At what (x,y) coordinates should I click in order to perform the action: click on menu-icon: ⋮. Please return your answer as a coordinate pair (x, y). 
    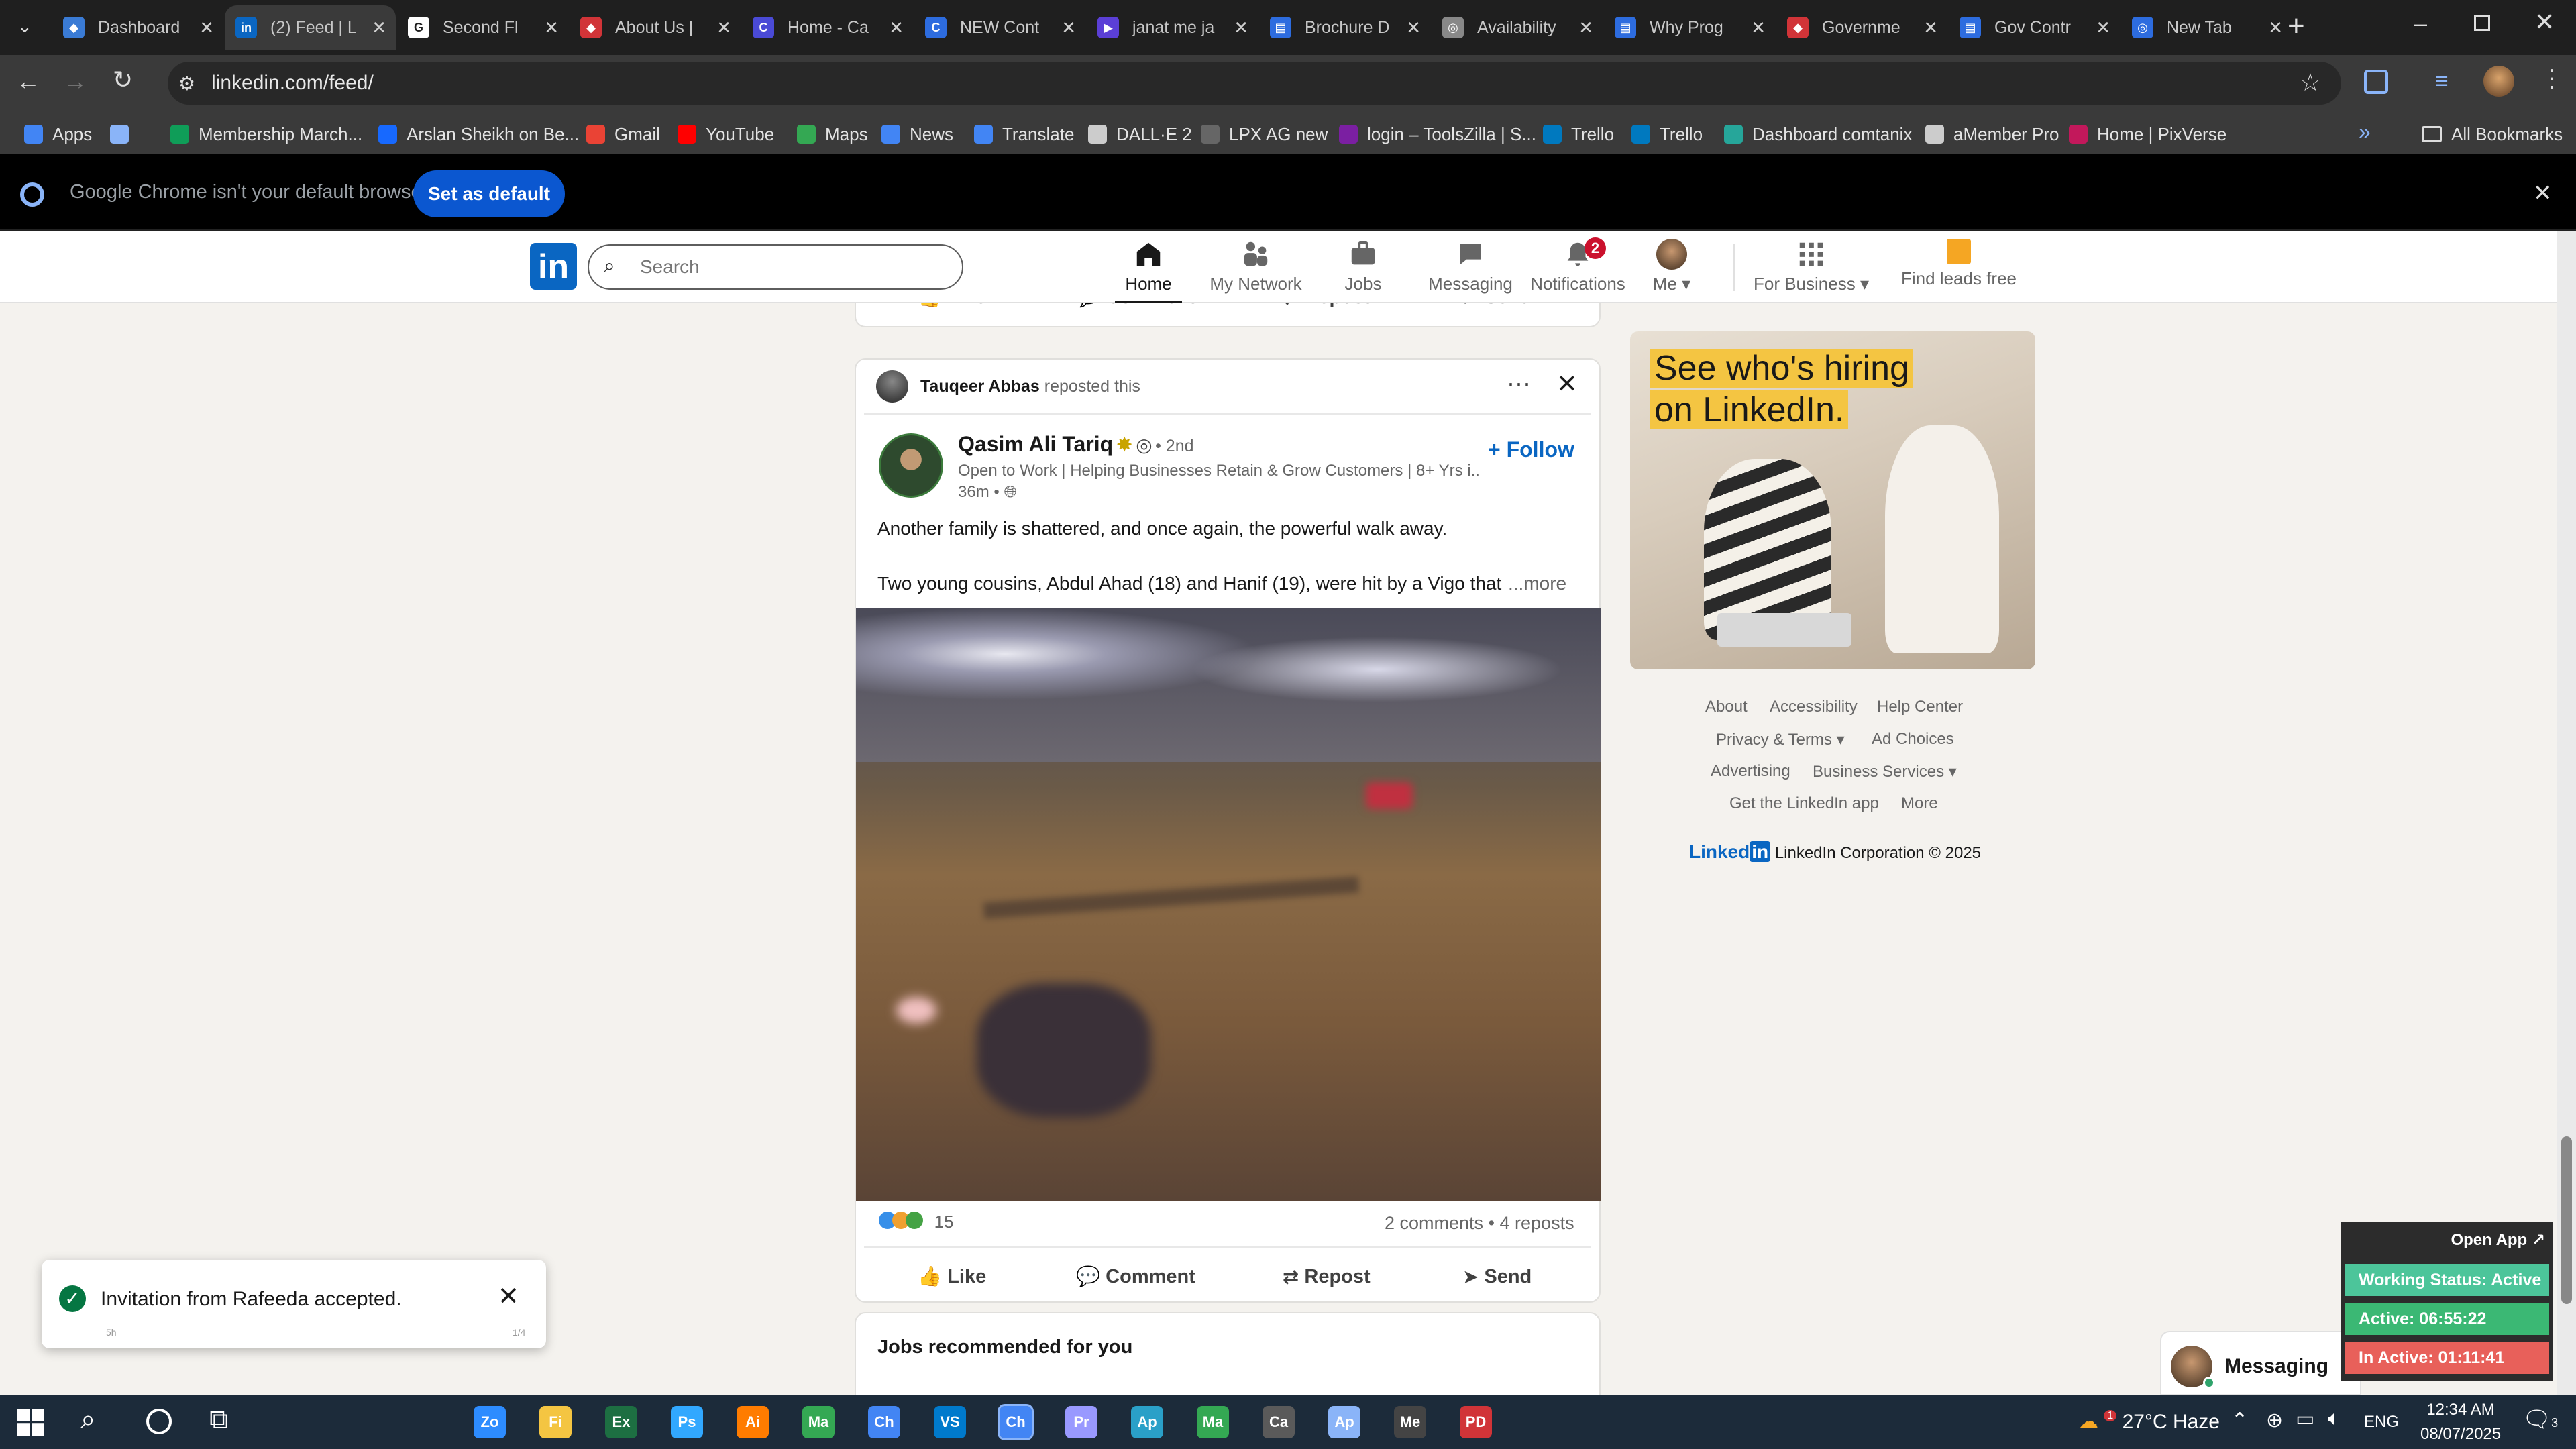
    Looking at the image, I should click on (2552, 78).